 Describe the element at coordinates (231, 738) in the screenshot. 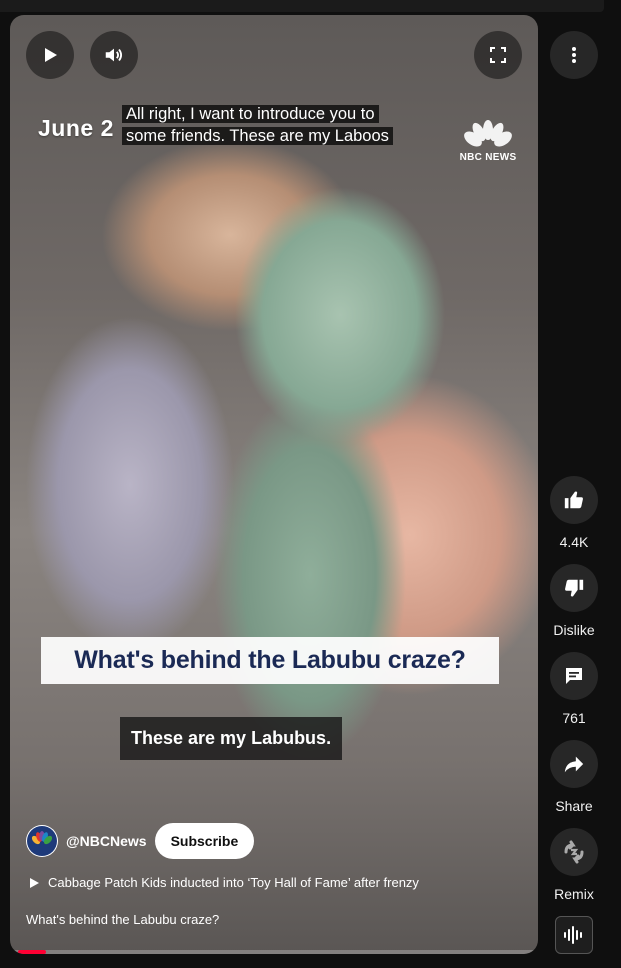

I see `caption-bottom: These are my Labubus.` at that location.